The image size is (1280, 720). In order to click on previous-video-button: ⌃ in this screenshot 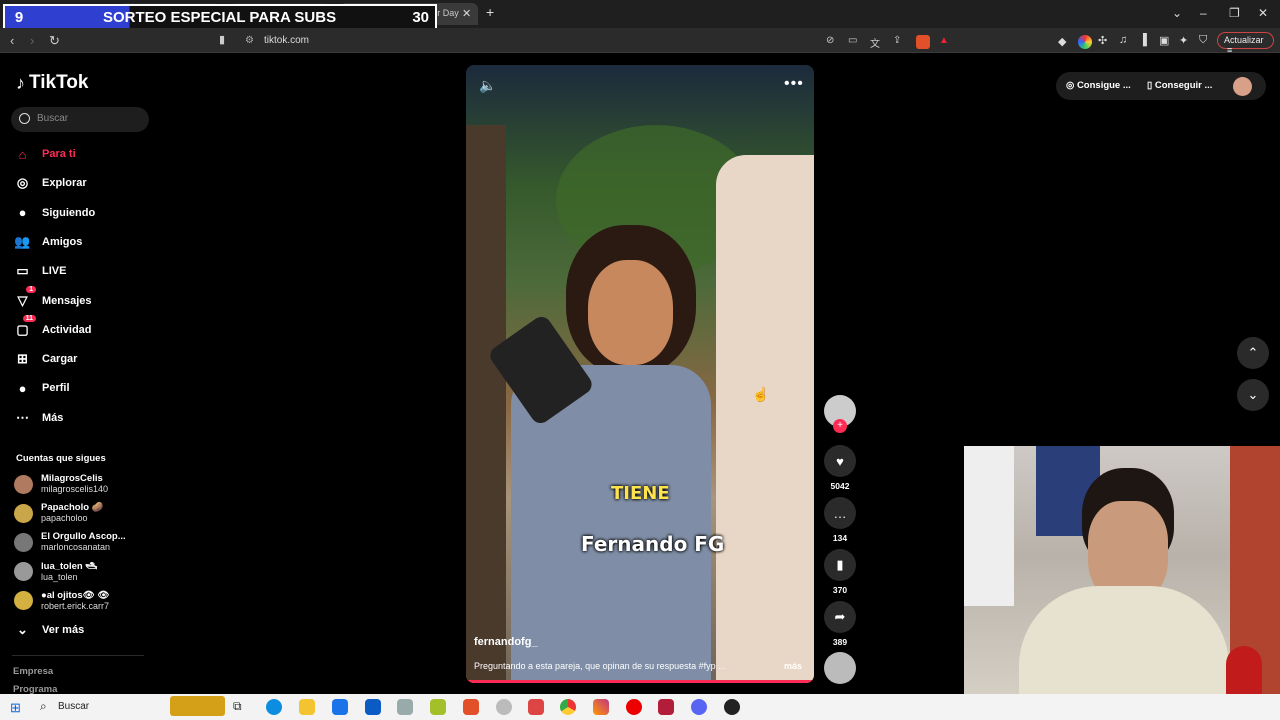, I will do `click(1253, 353)`.